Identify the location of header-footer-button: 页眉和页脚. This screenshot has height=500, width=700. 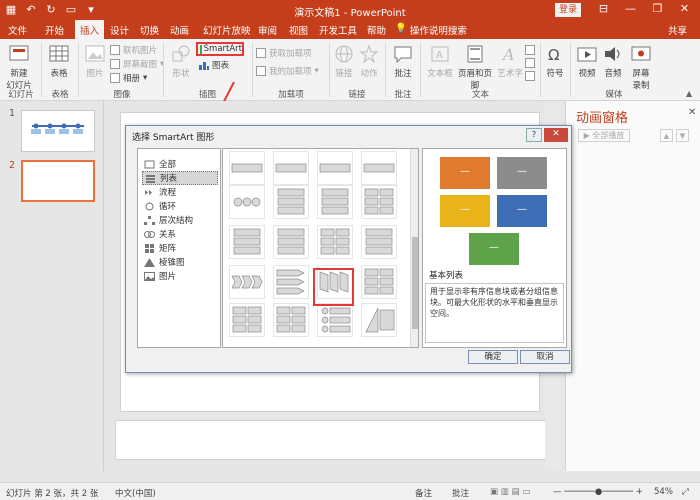
(475, 67).